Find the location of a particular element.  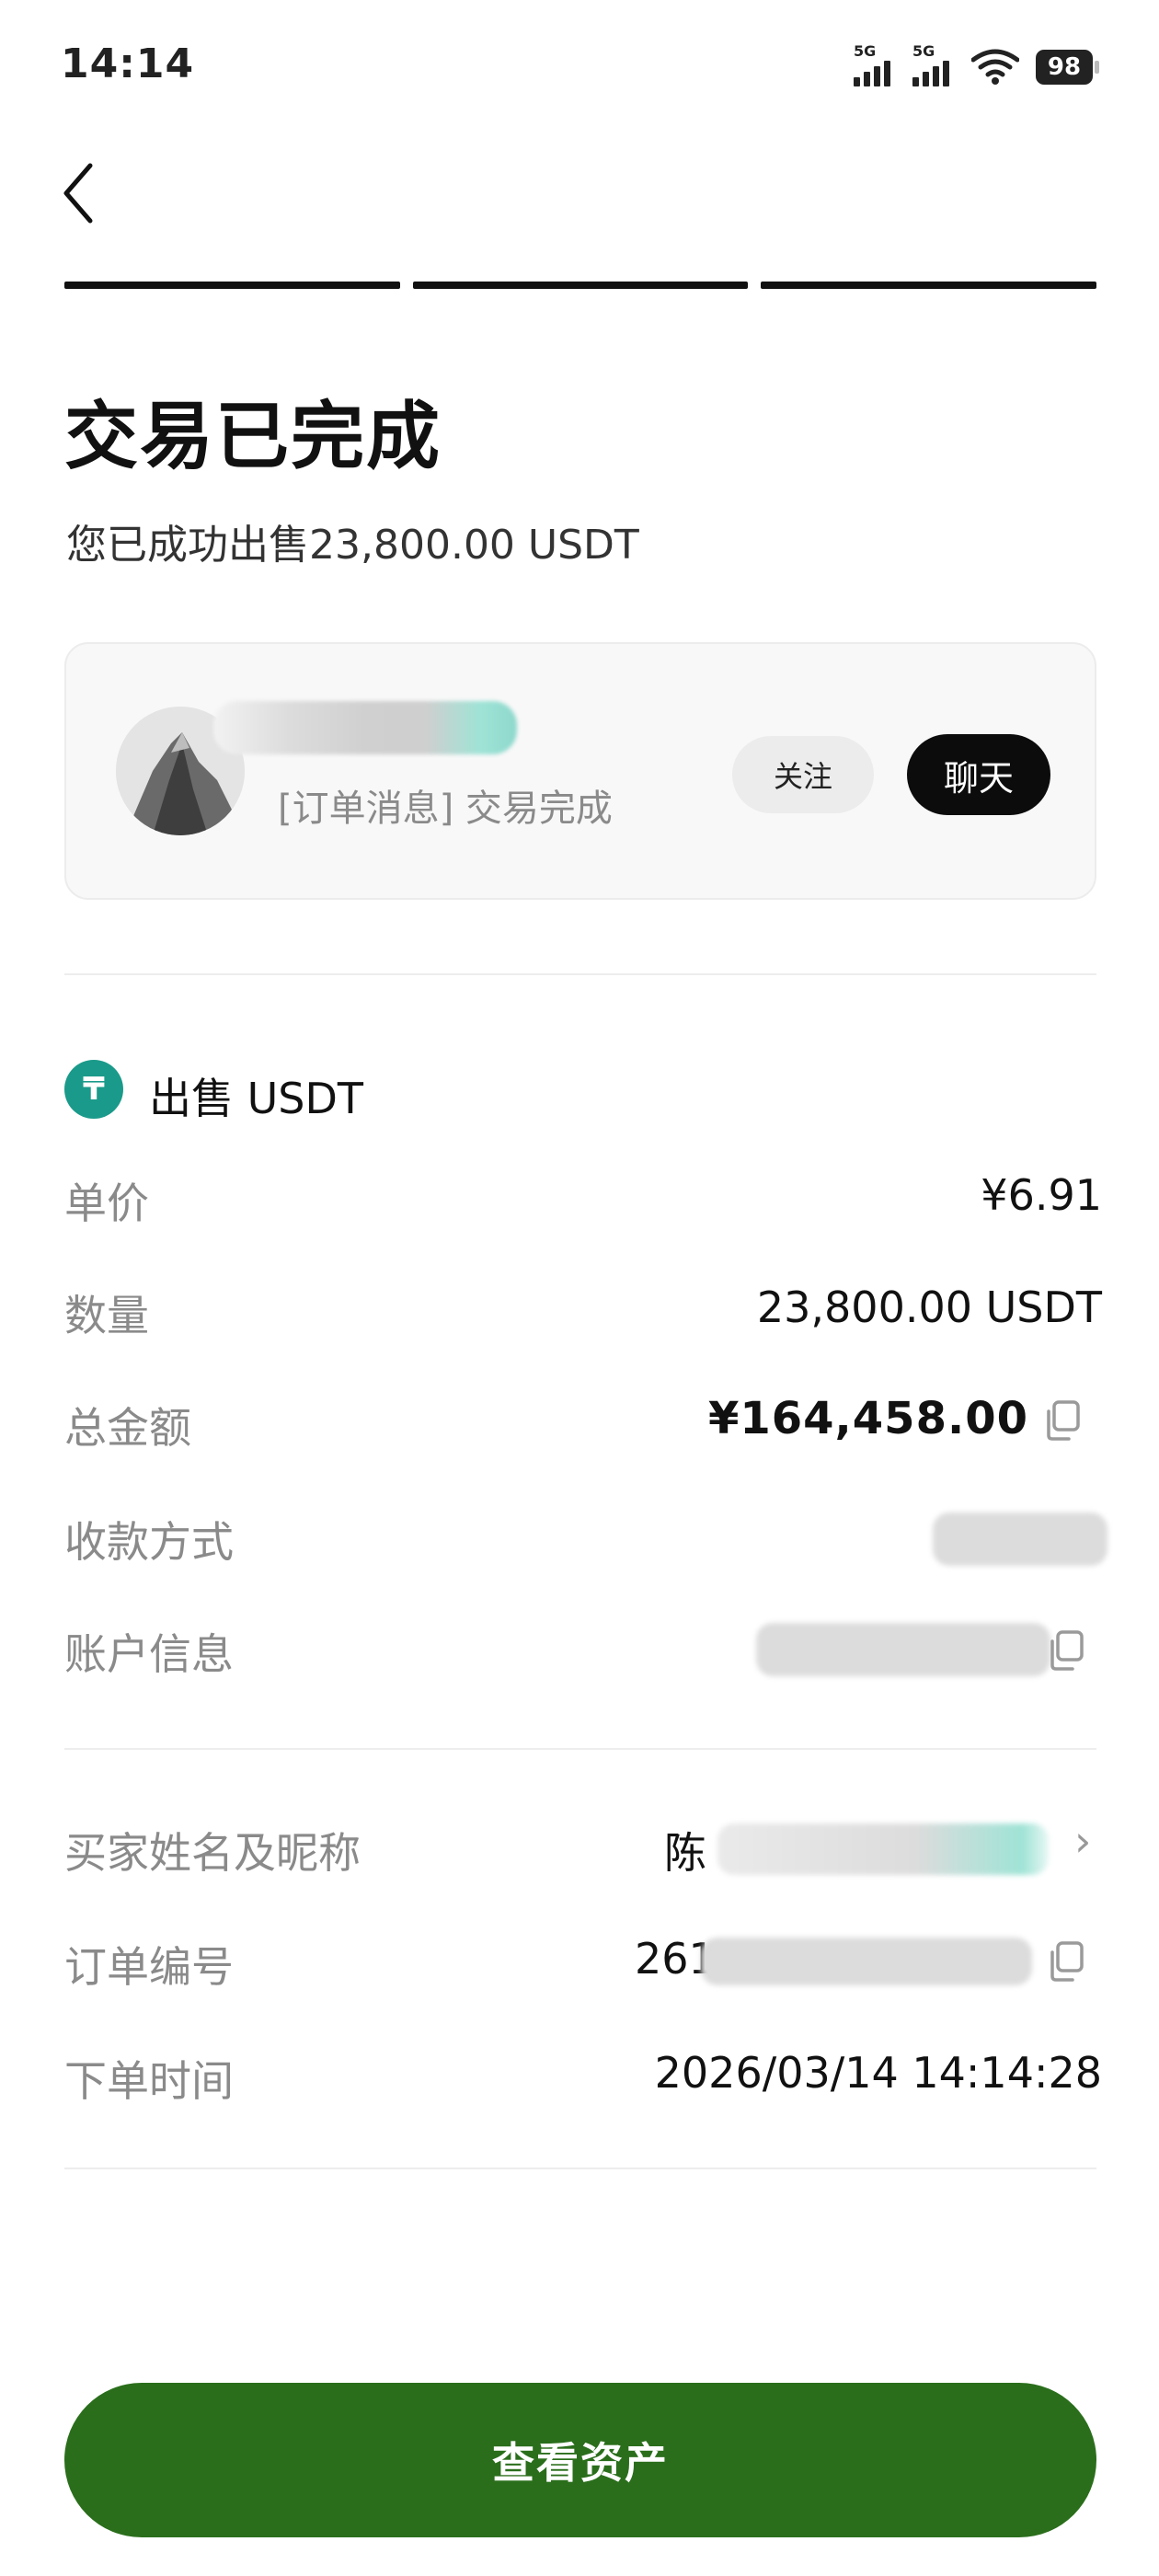

total-amount-value: ¥164,458.00 is located at coordinates (867, 1418).